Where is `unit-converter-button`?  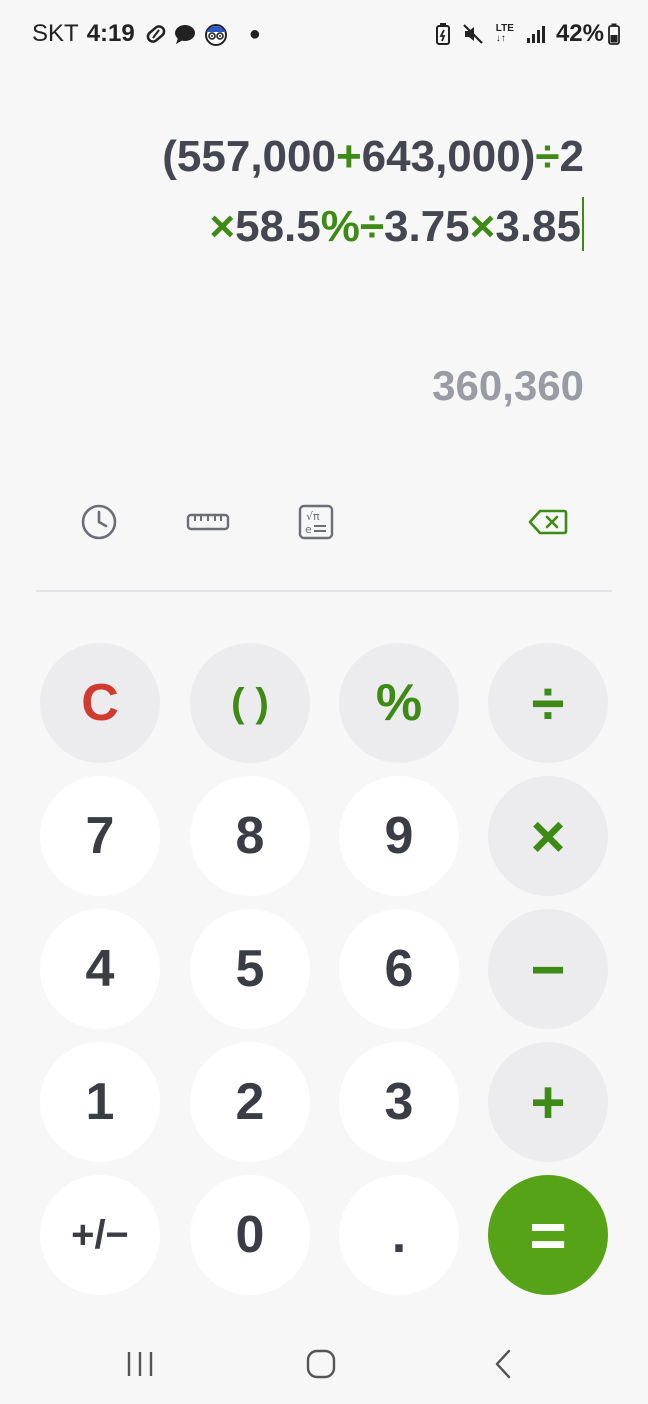 unit-converter-button is located at coordinates (208, 524).